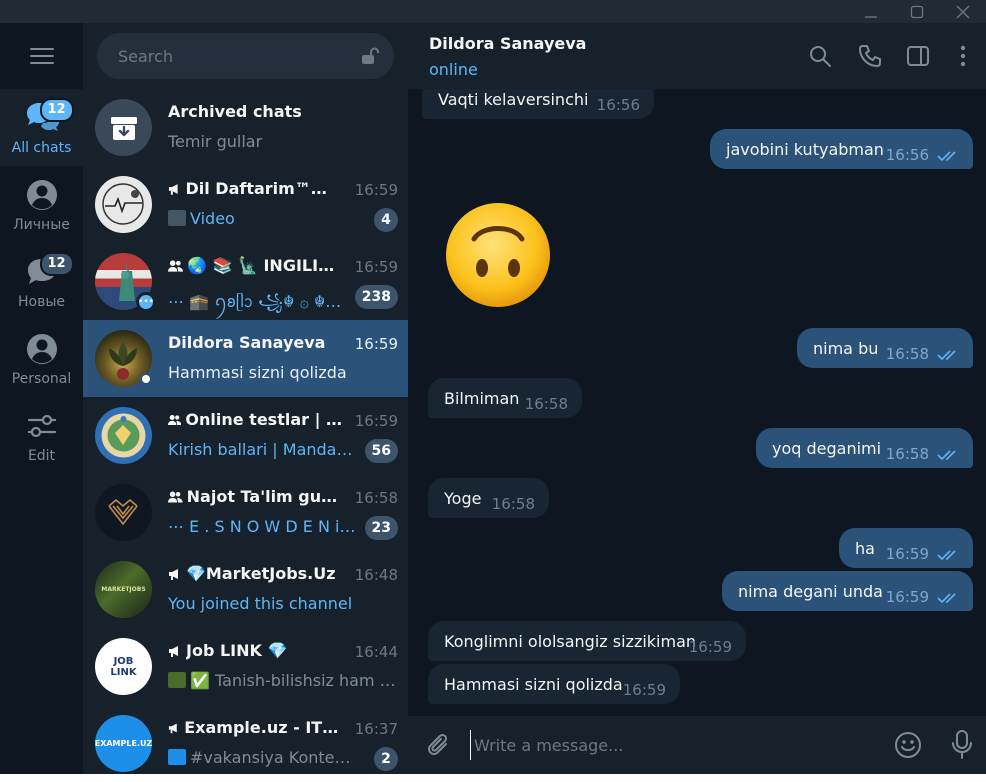 The height and width of the screenshot is (782, 986). Describe the element at coordinates (123, 512) in the screenshot. I see `najot-logo-icon` at that location.